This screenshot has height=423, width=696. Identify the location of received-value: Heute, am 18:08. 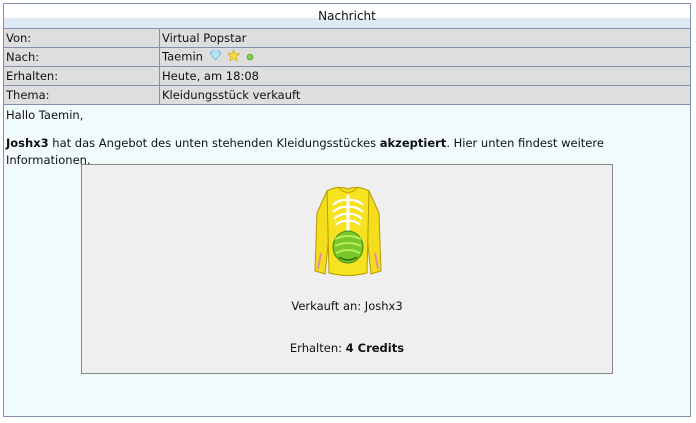
(424, 76).